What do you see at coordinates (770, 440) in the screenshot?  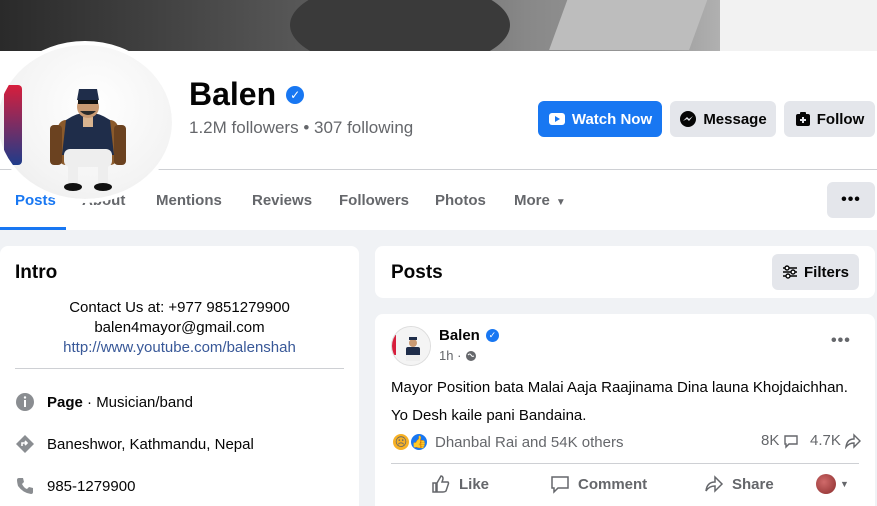 I see `comments-count-text: 8K` at bounding box center [770, 440].